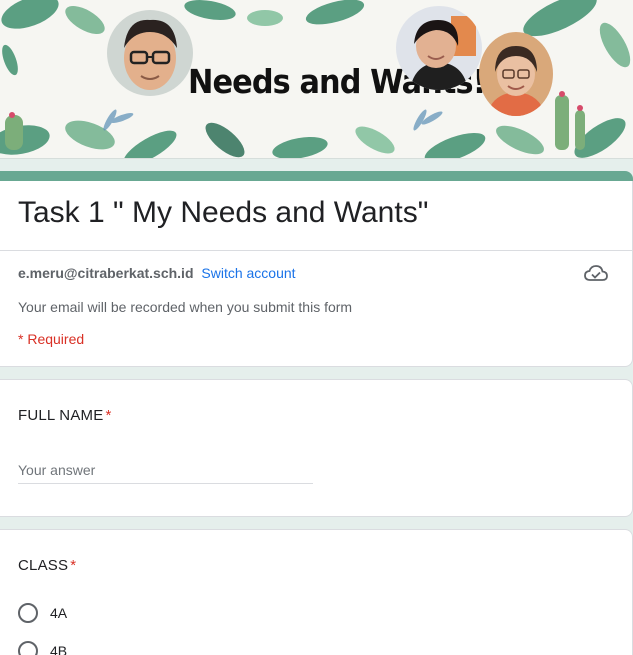 The image size is (633, 655). What do you see at coordinates (59, 613) in the screenshot?
I see `radio-option-label: 4A` at bounding box center [59, 613].